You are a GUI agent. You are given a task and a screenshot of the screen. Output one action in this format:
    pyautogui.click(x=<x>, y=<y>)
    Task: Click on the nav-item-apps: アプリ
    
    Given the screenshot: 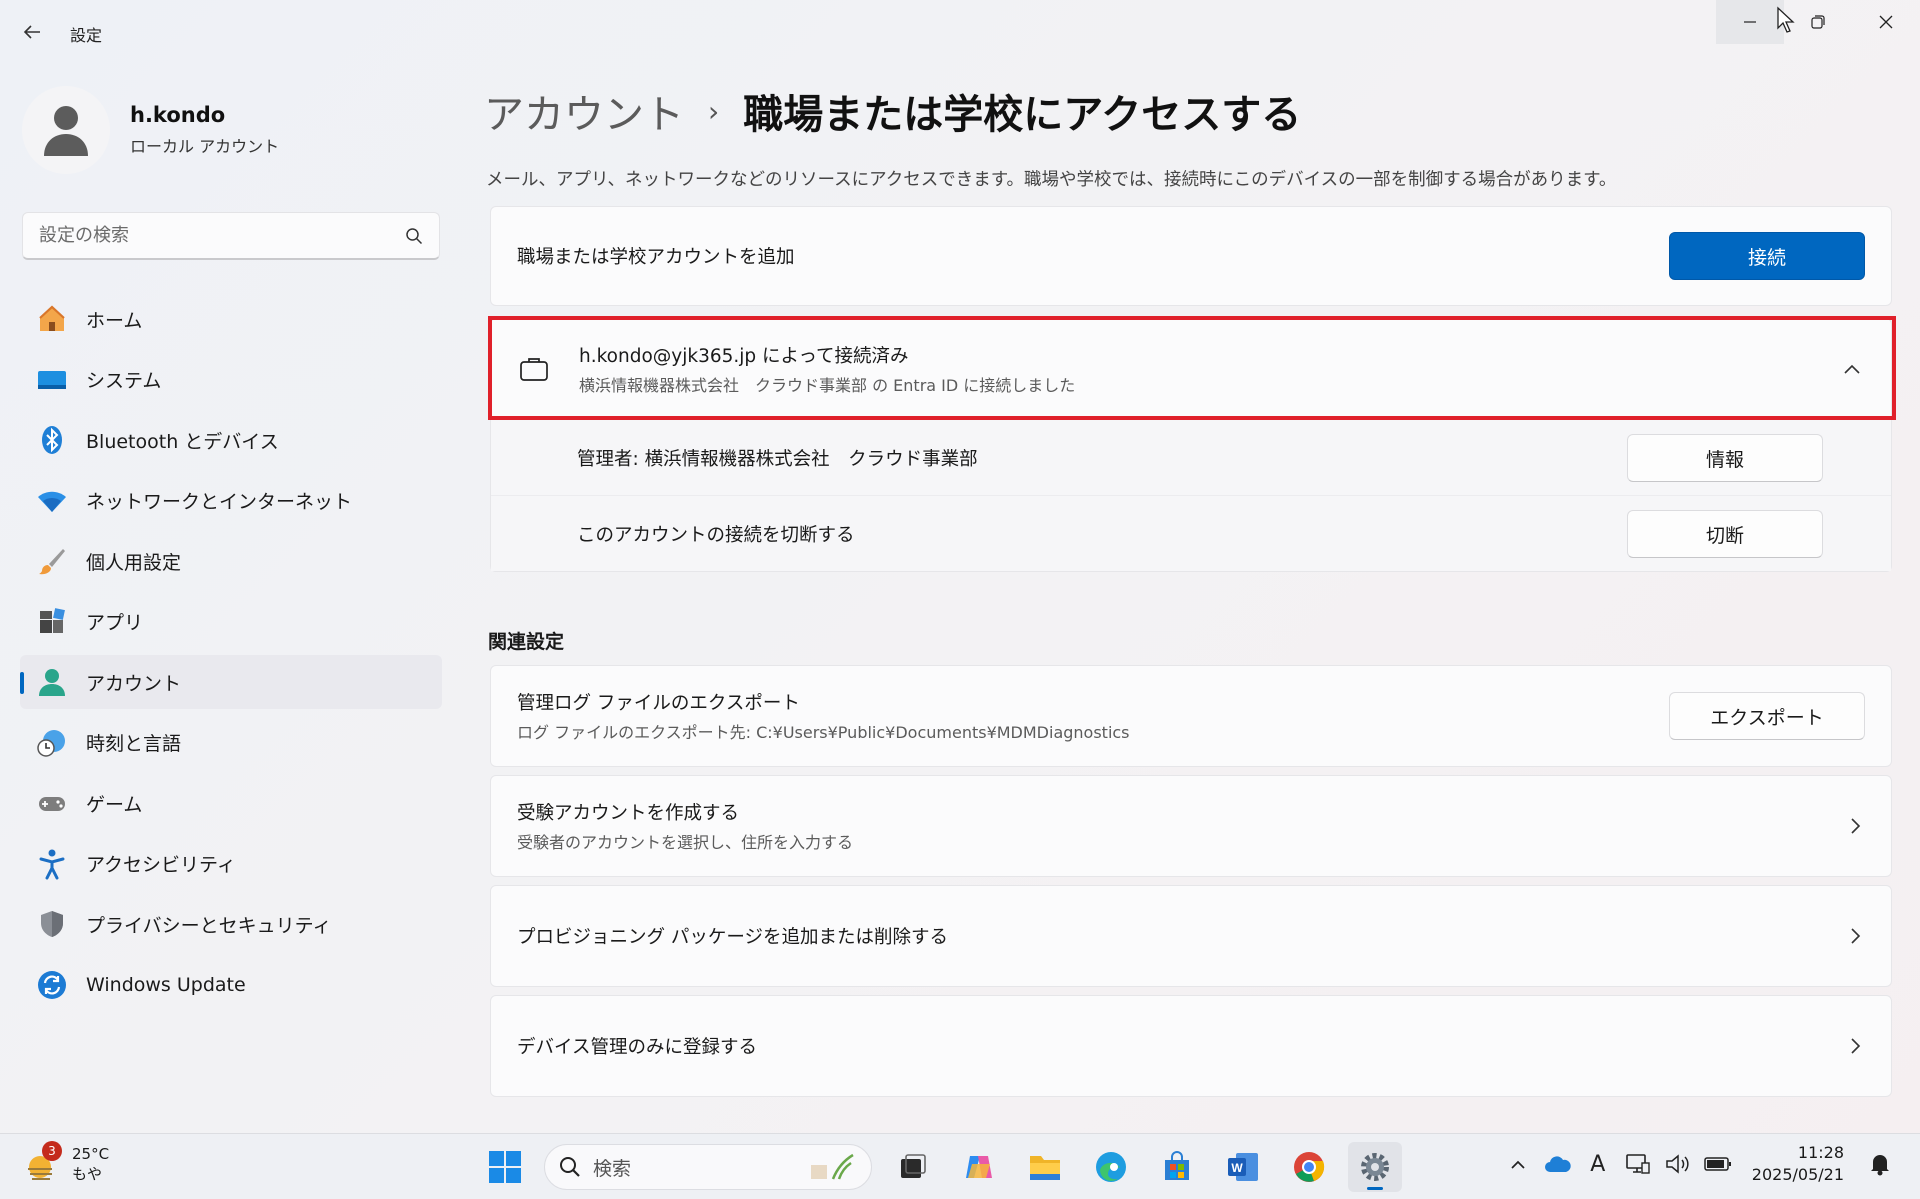 What is the action you would take?
    pyautogui.click(x=231, y=622)
    